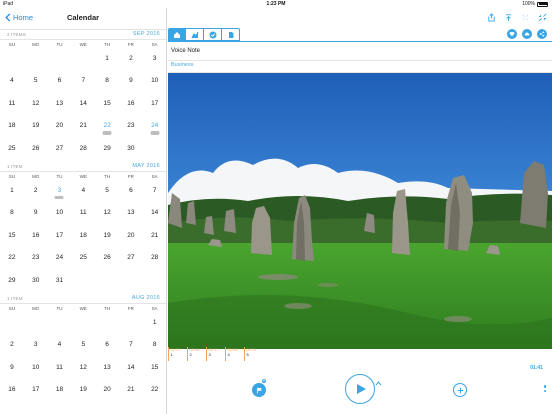 Image resolution: width=552 pixels, height=414 pixels. Describe the element at coordinates (259, 390) in the screenshot. I see `add-flag-button` at that location.